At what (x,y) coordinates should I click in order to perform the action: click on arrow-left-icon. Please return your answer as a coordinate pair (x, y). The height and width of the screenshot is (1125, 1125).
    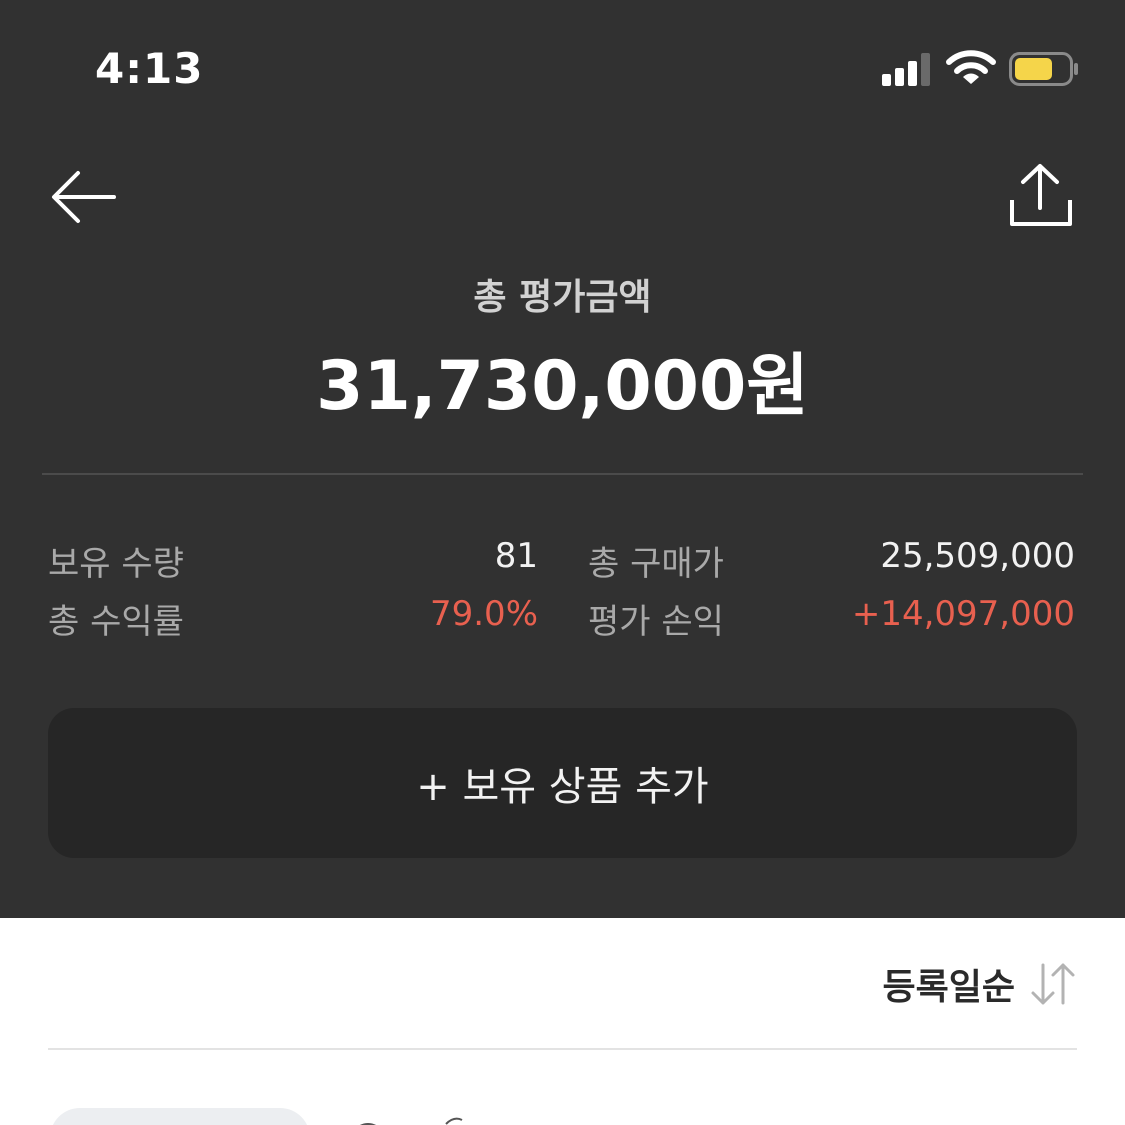
    Looking at the image, I should click on (84, 197).